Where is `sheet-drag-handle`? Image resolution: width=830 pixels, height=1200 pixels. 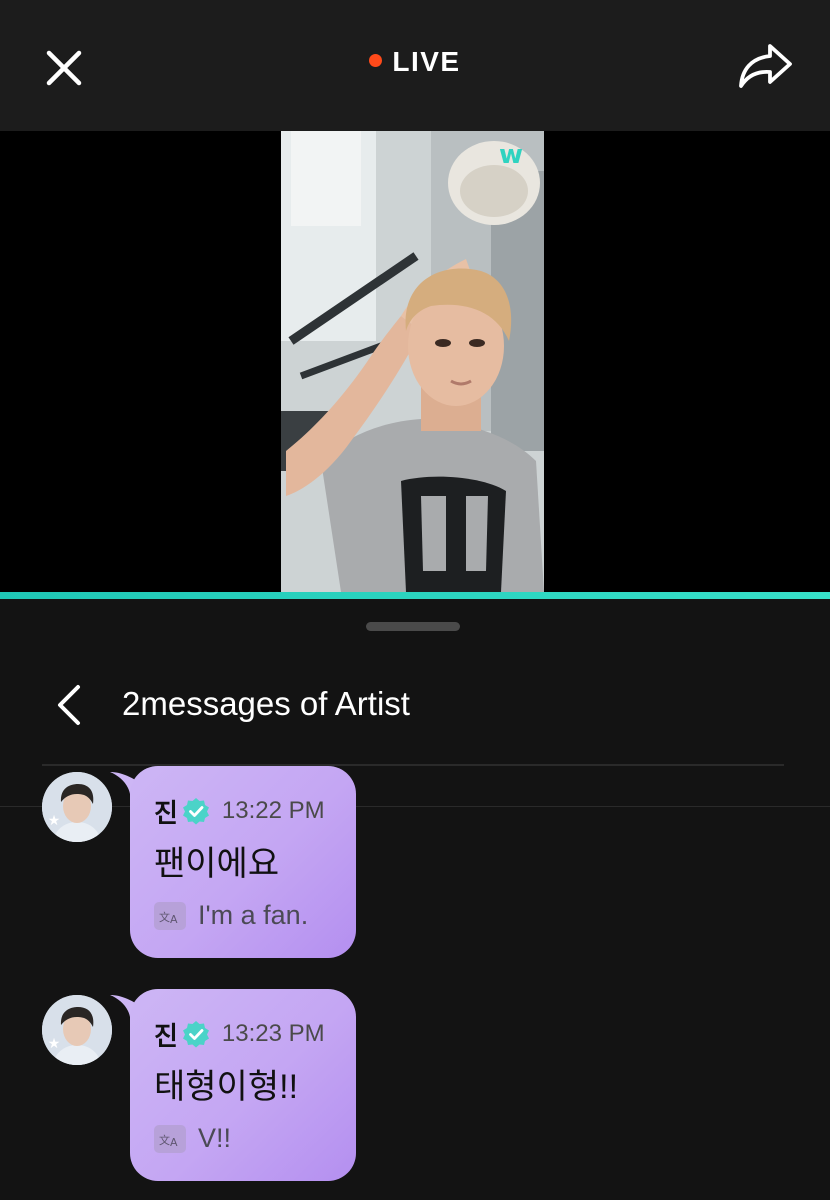 sheet-drag-handle is located at coordinates (413, 626).